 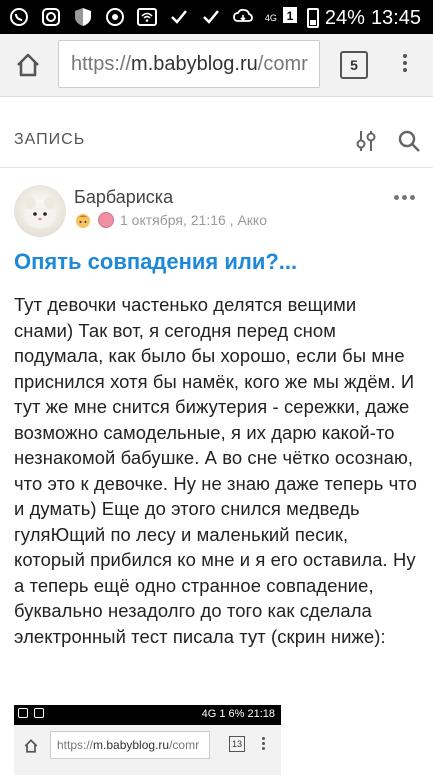 I want to click on embedded-status-text: 4G 1 6% 21:18, so click(x=238, y=714).